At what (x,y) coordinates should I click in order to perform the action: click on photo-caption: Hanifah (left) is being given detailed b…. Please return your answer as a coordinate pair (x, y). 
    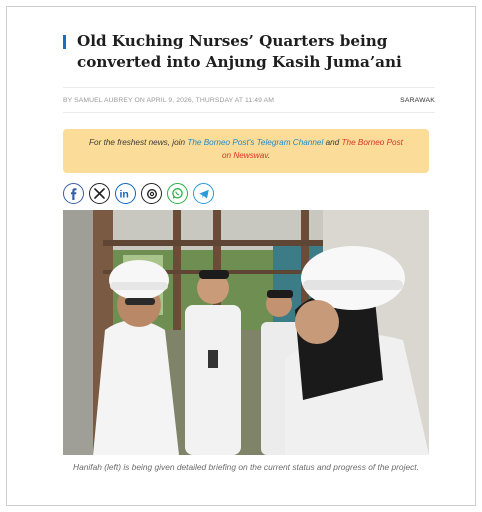
    Looking at the image, I should click on (246, 467).